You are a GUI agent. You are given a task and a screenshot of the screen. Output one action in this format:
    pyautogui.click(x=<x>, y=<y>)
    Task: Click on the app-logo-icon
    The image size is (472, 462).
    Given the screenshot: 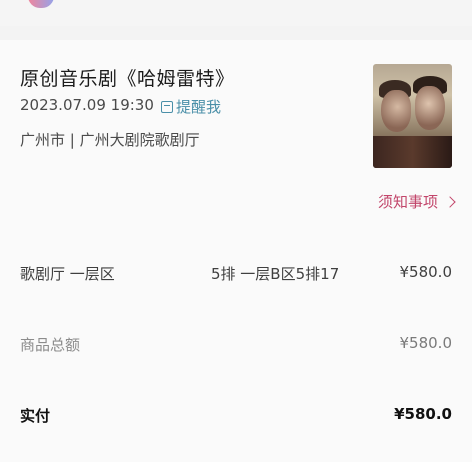 What is the action you would take?
    pyautogui.click(x=41, y=4)
    